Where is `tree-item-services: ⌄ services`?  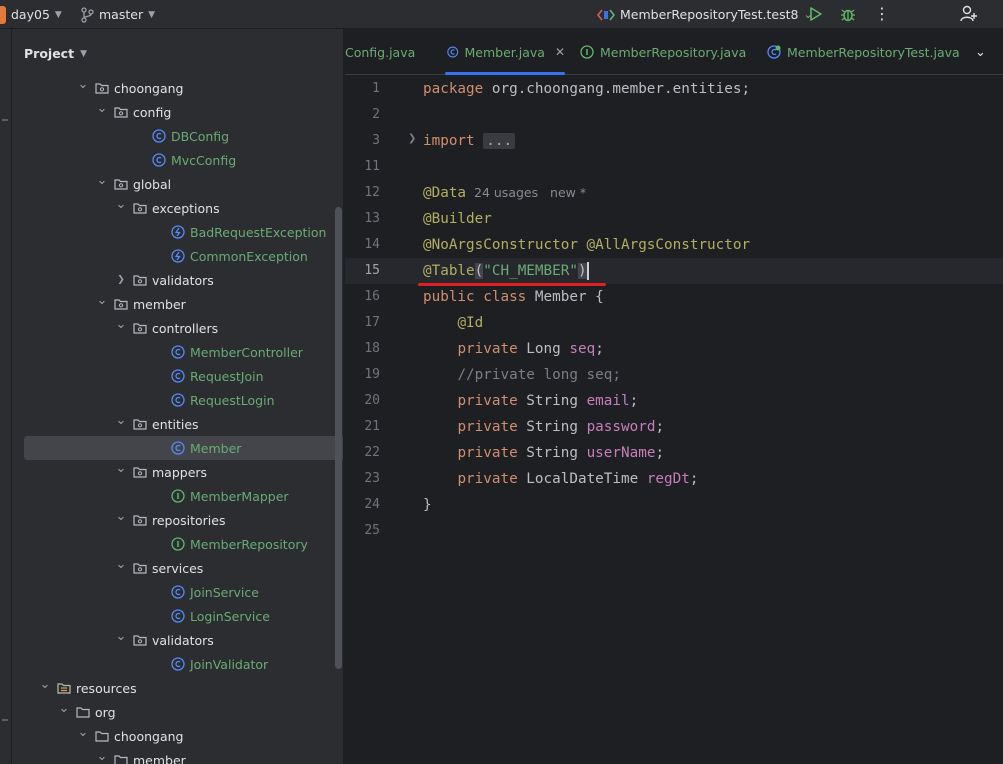 tree-item-services: ⌄ services is located at coordinates (108, 568).